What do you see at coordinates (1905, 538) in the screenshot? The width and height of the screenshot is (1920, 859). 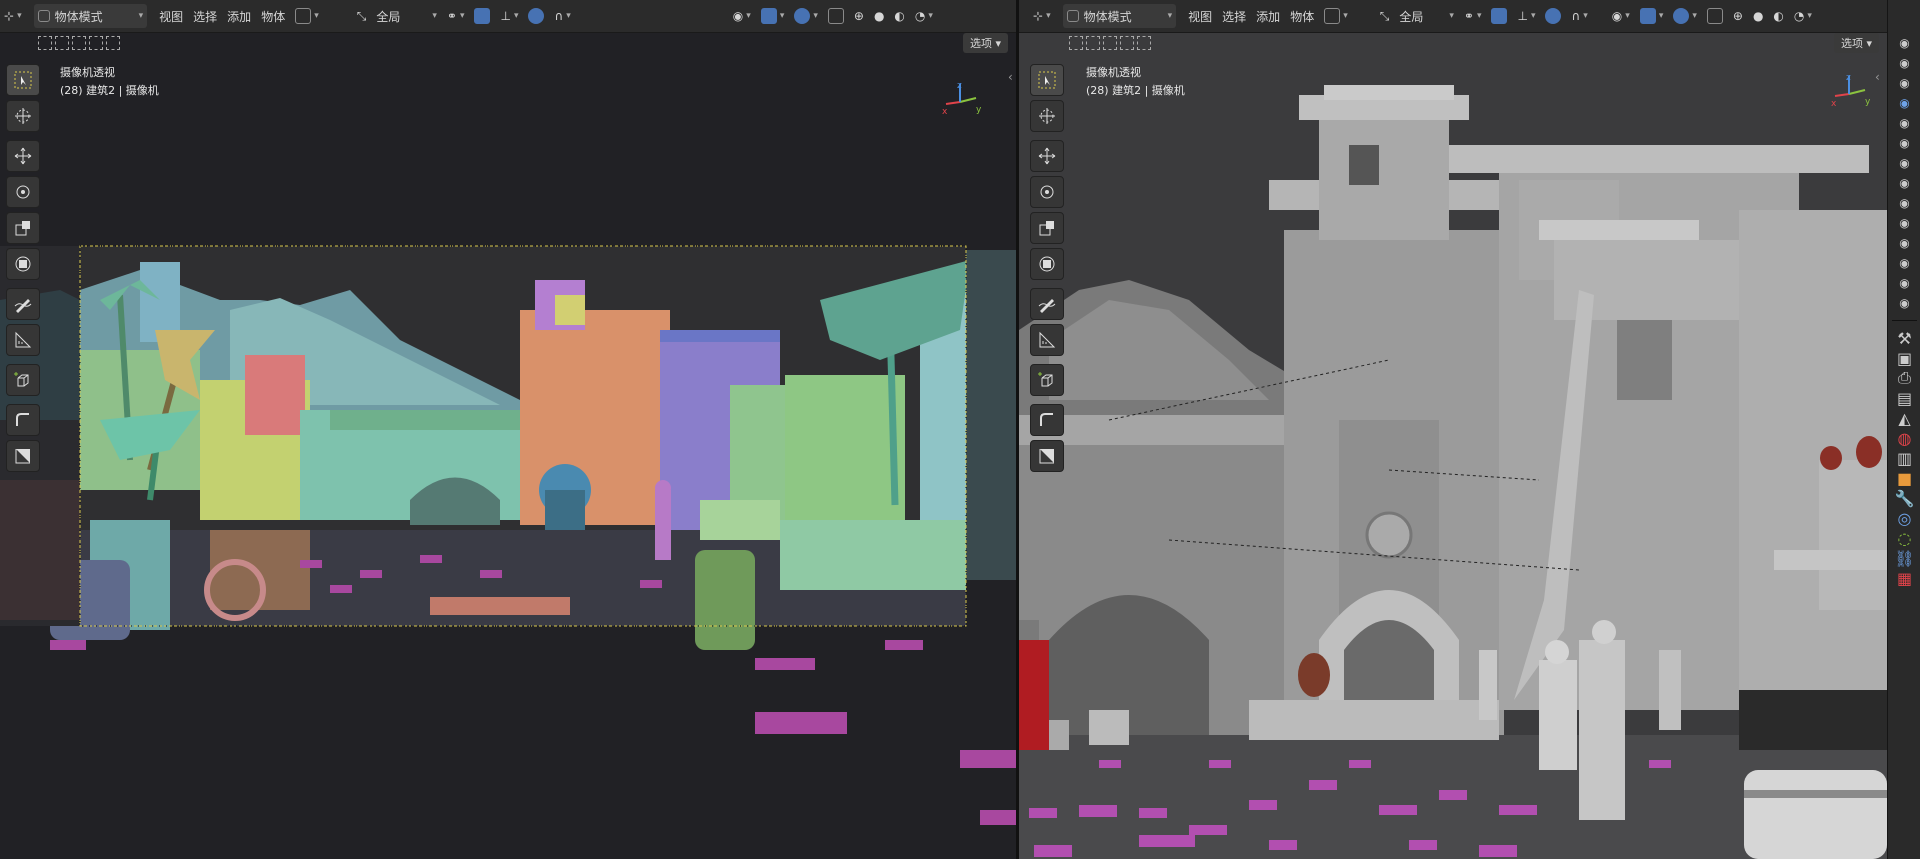 I see `physics-properties-tab-icon: ◌` at bounding box center [1905, 538].